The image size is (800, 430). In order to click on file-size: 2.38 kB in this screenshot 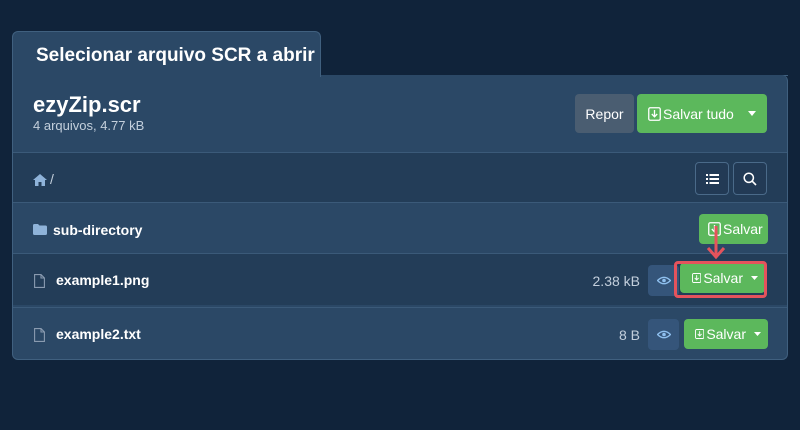, I will do `click(616, 281)`.